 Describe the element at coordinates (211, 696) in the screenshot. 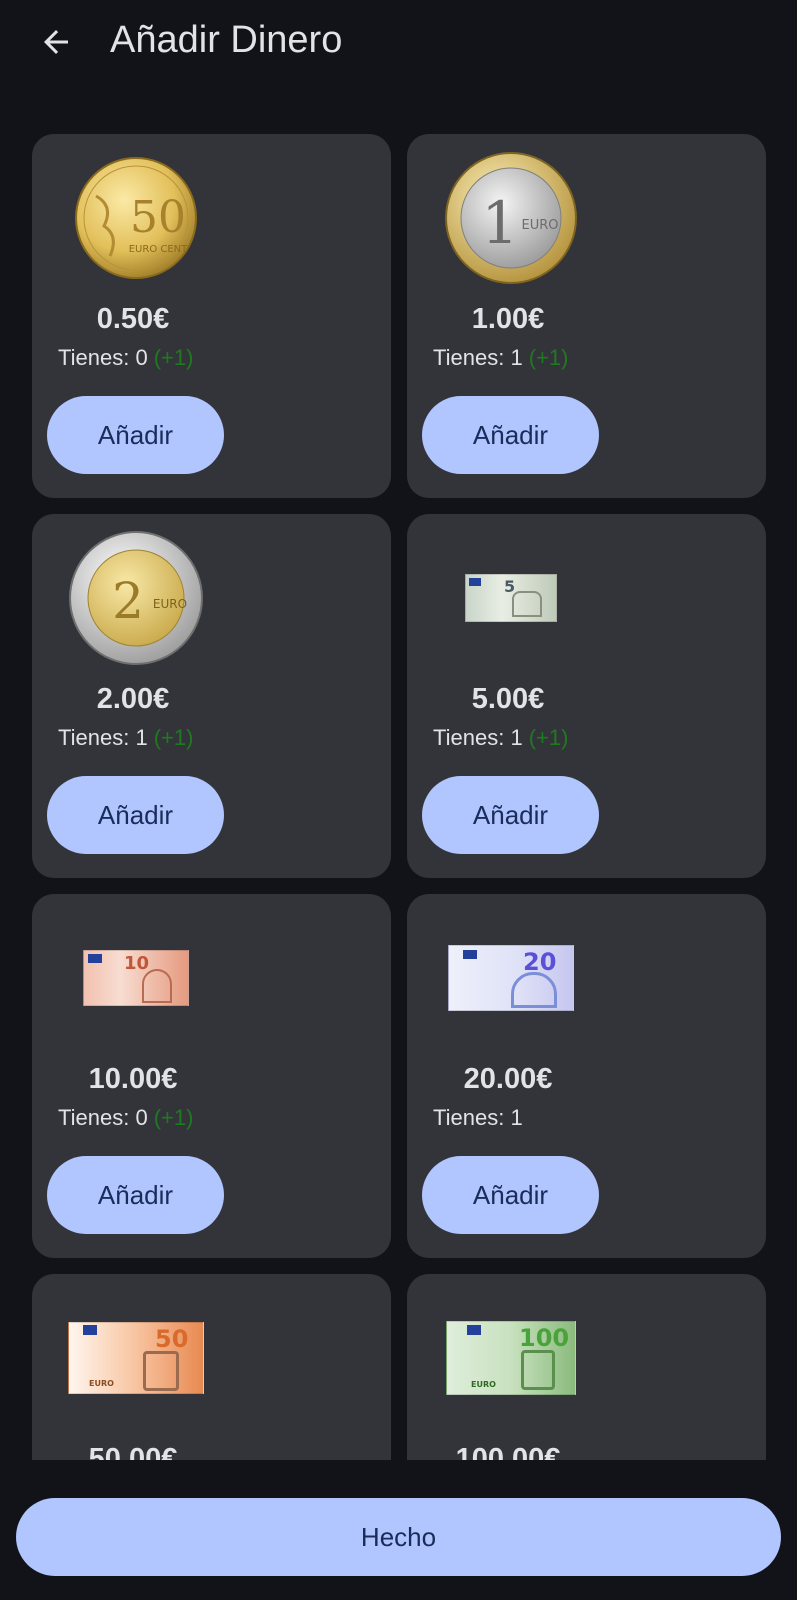

I see `money-card-200c: 2 EURO 2.00€ Tienes: 1 (+1) Añadir` at that location.